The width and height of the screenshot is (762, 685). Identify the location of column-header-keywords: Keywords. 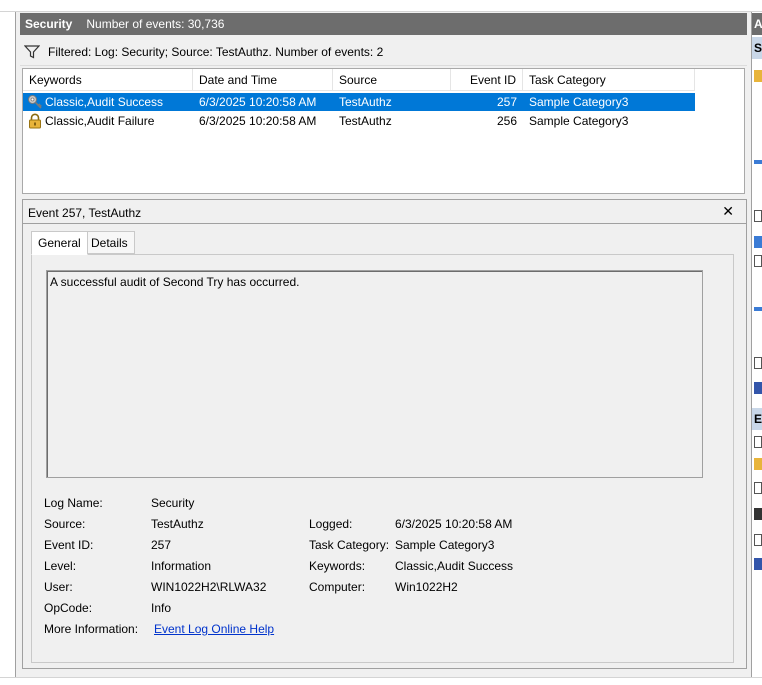
(108, 80).